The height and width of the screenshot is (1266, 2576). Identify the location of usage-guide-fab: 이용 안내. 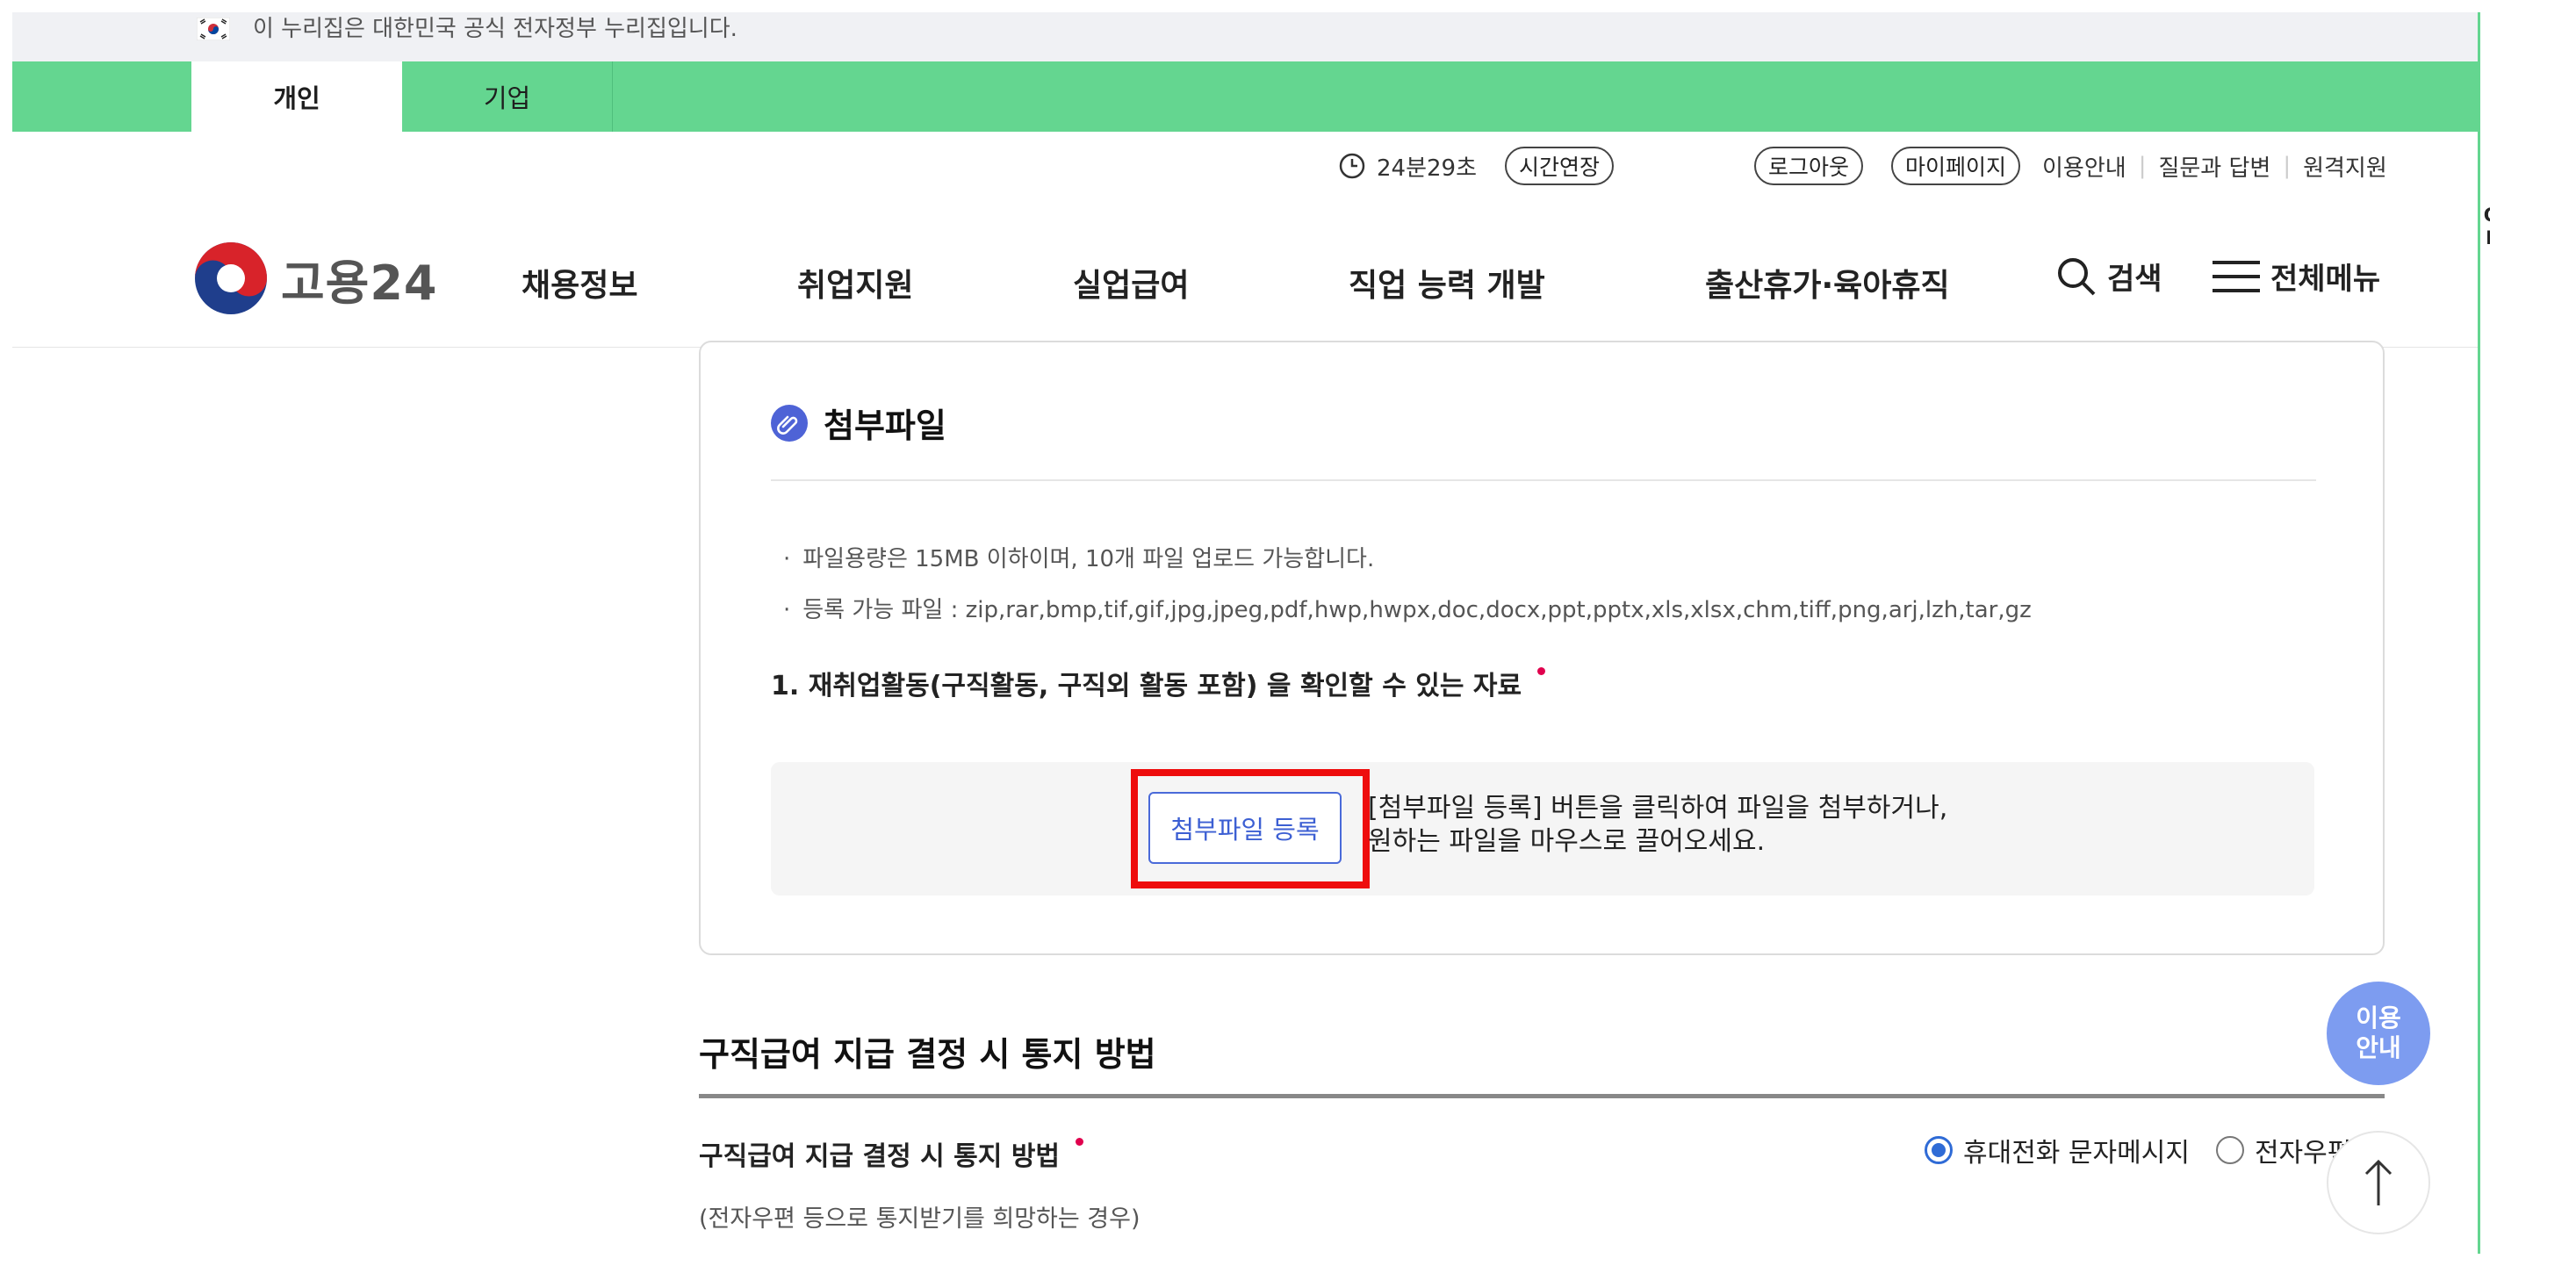
(2378, 1034).